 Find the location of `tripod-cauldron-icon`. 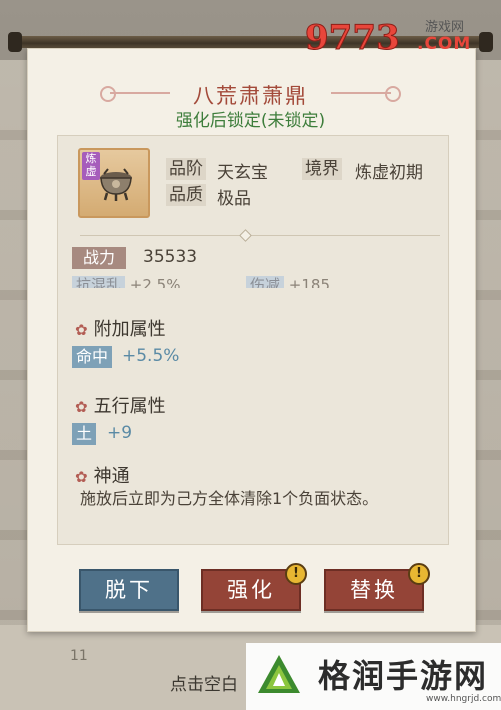

tripod-cauldron-icon is located at coordinates (116, 184).